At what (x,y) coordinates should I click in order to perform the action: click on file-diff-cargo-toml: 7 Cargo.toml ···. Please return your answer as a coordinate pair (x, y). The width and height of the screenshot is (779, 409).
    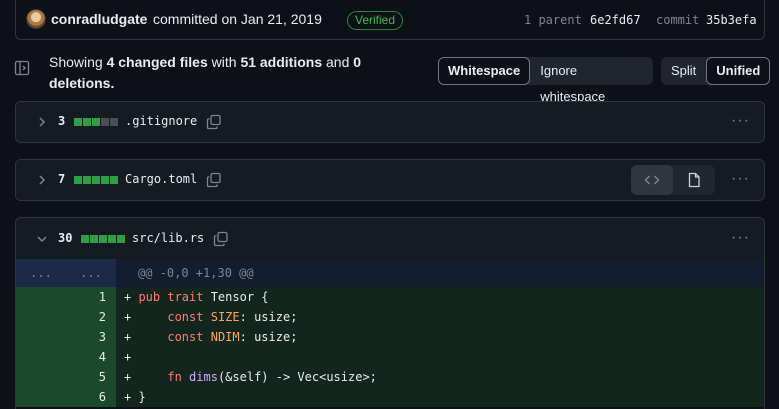
    Looking at the image, I should click on (390, 180).